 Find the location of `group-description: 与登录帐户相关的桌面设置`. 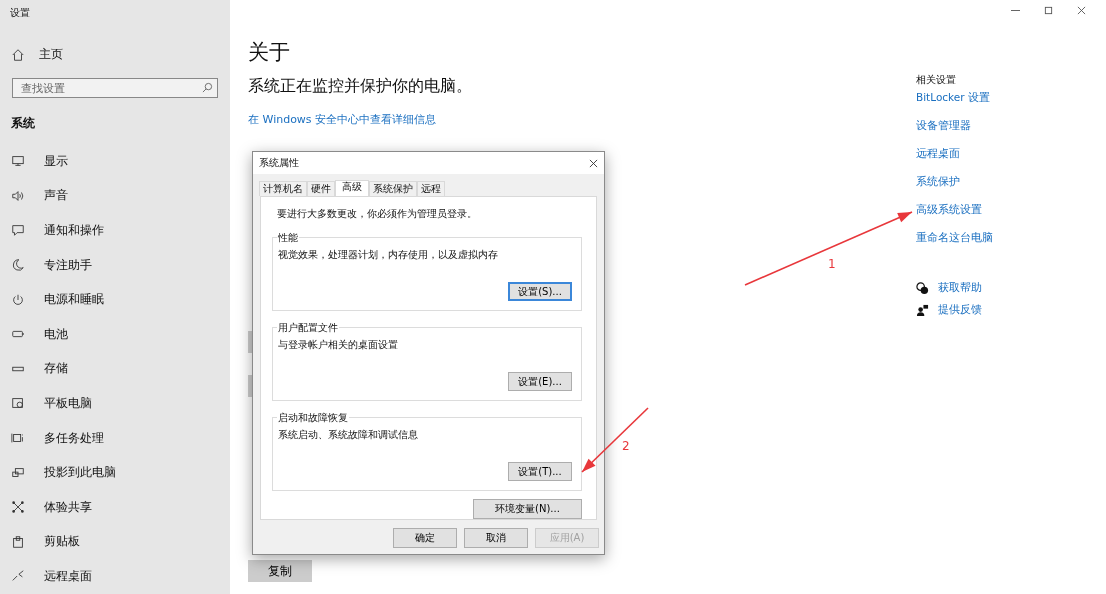

group-description: 与登录帐户相关的桌面设置 is located at coordinates (338, 345).